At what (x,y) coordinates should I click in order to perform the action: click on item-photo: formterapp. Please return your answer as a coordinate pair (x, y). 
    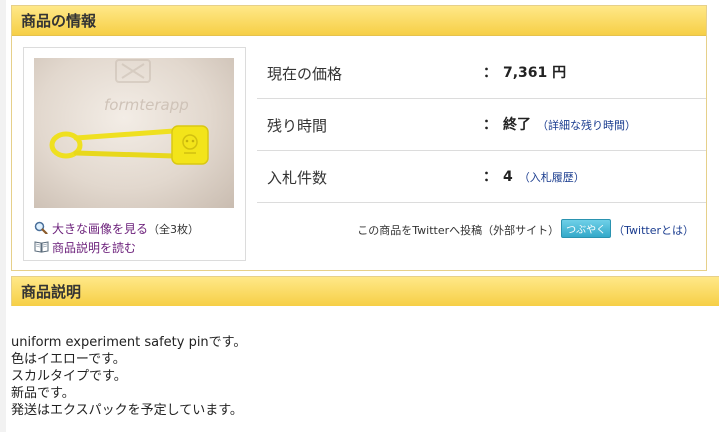
    Looking at the image, I should click on (134, 133).